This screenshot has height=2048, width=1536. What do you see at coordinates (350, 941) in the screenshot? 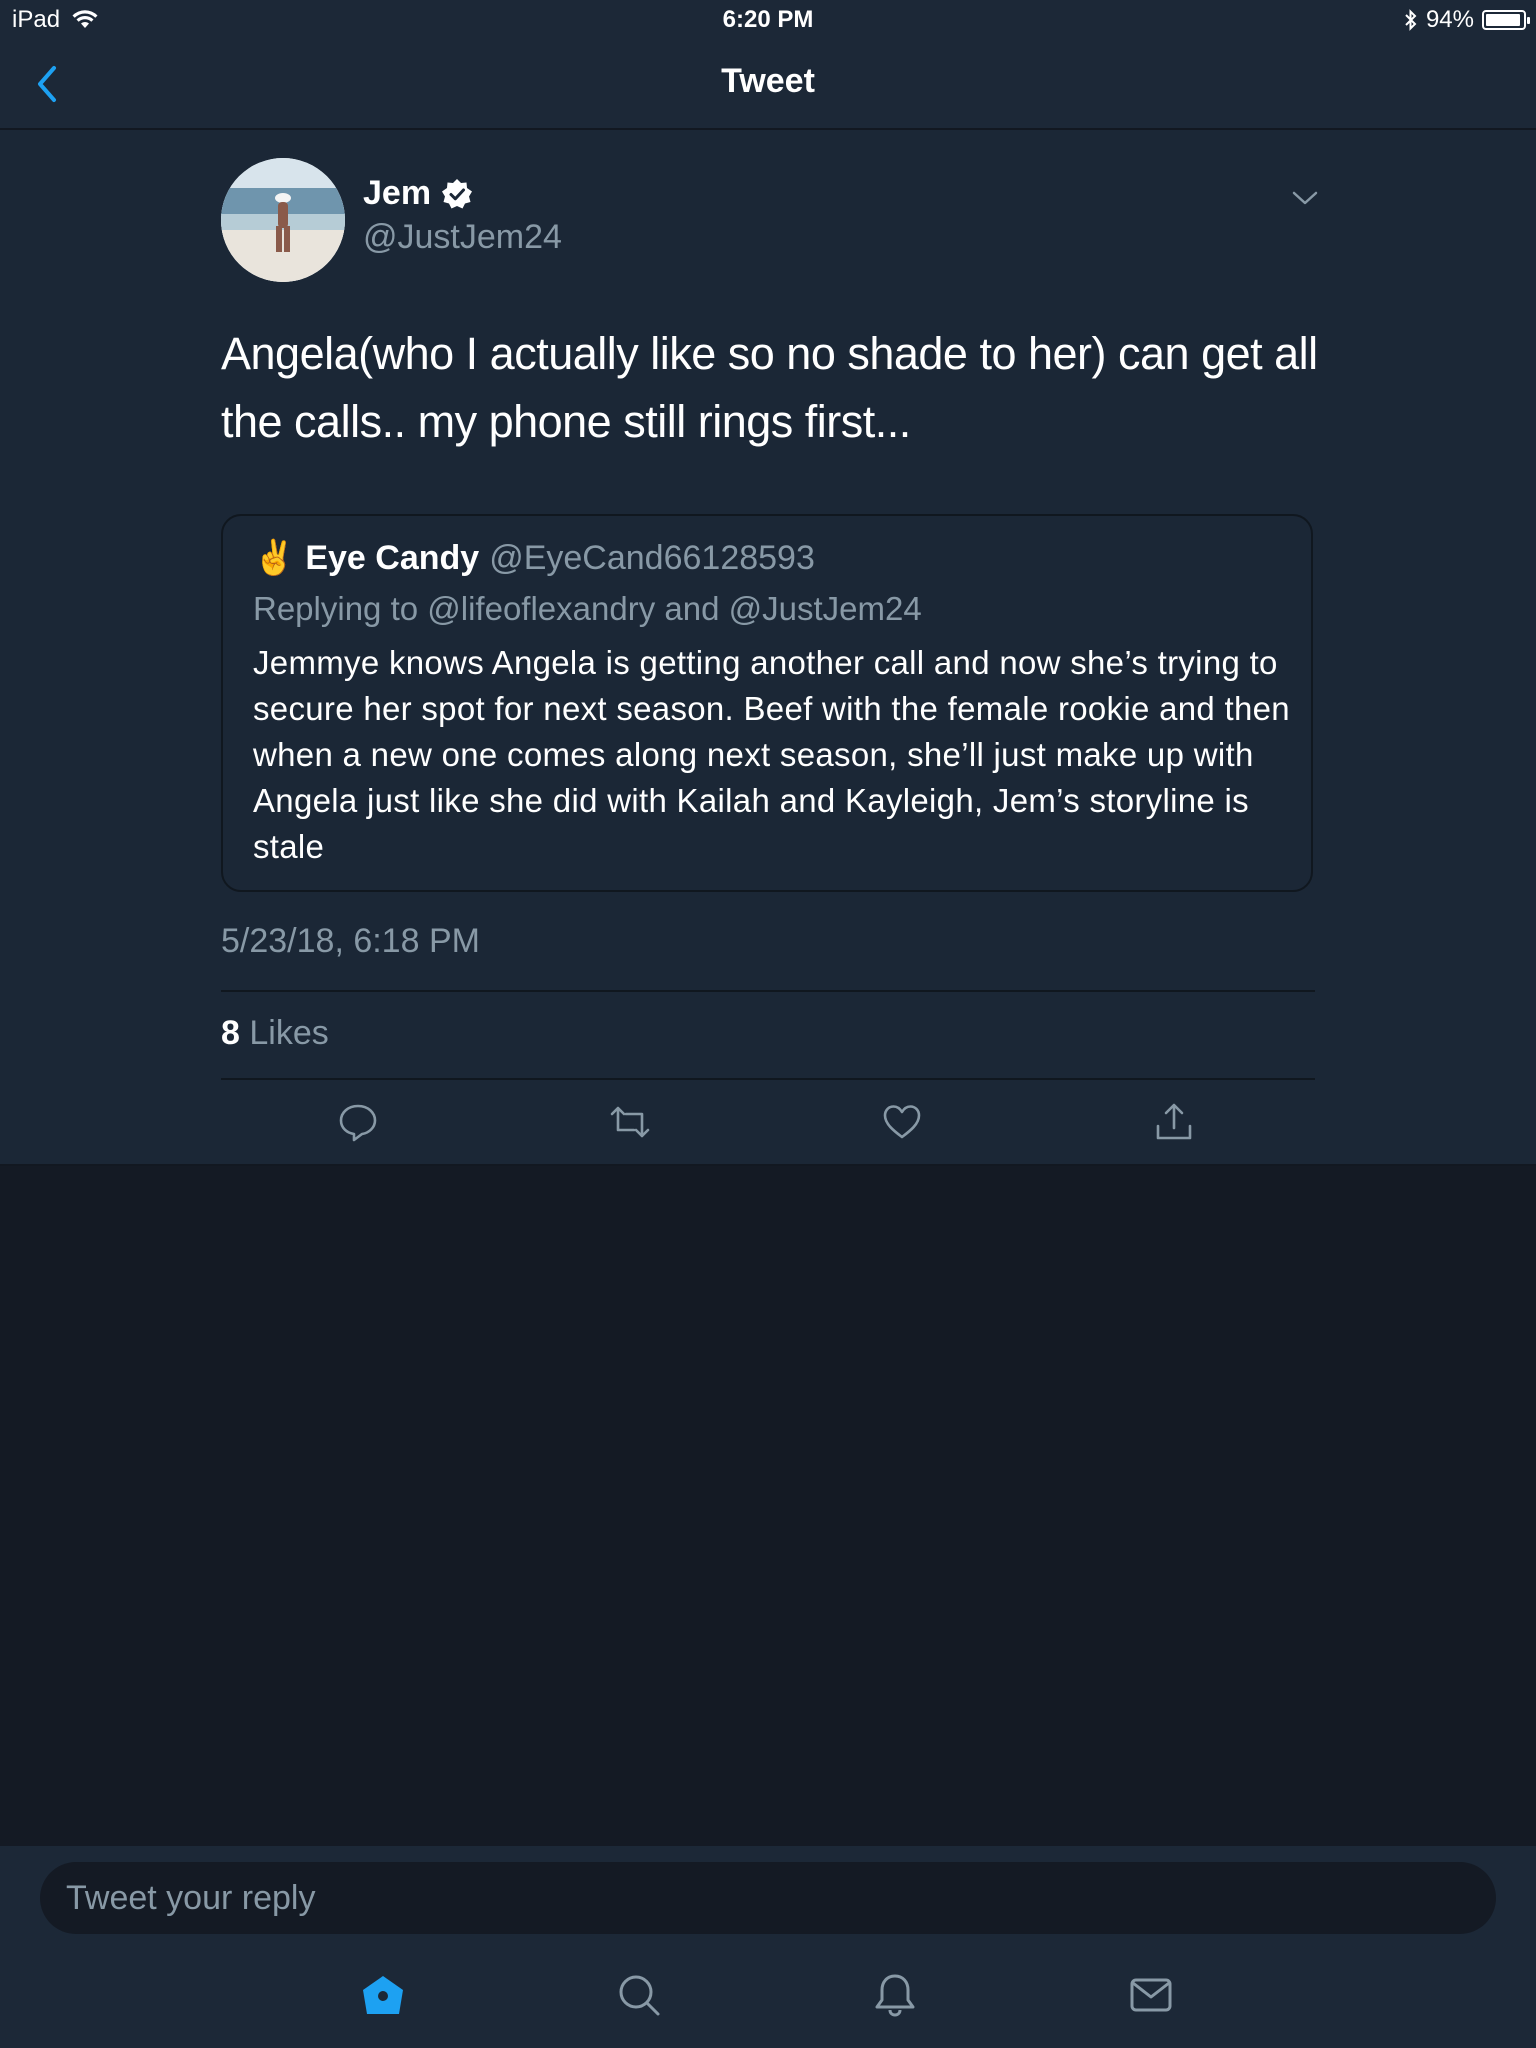
I see `tweet-timestamp: 5/23/18, 6:18 PM` at bounding box center [350, 941].